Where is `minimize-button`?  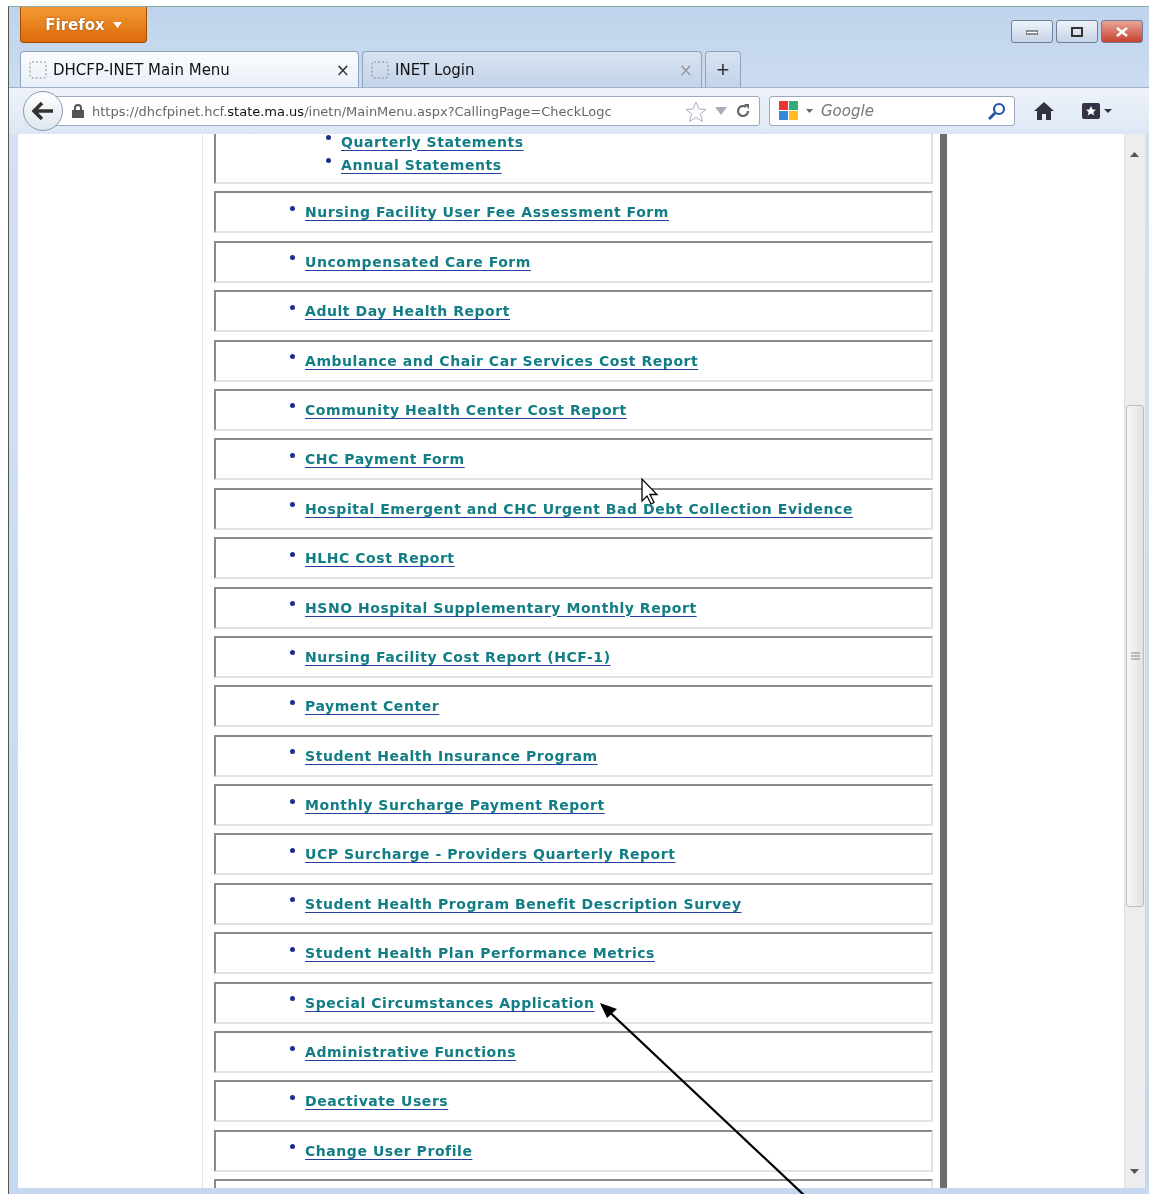 minimize-button is located at coordinates (1032, 31).